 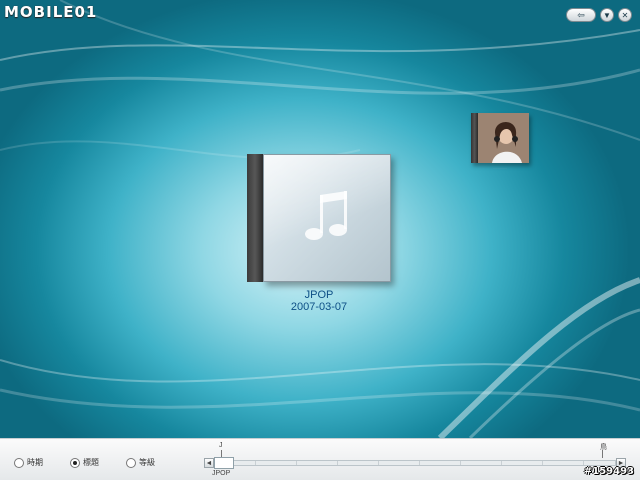 What do you see at coordinates (625, 15) in the screenshot?
I see `close-icon: ✕` at bounding box center [625, 15].